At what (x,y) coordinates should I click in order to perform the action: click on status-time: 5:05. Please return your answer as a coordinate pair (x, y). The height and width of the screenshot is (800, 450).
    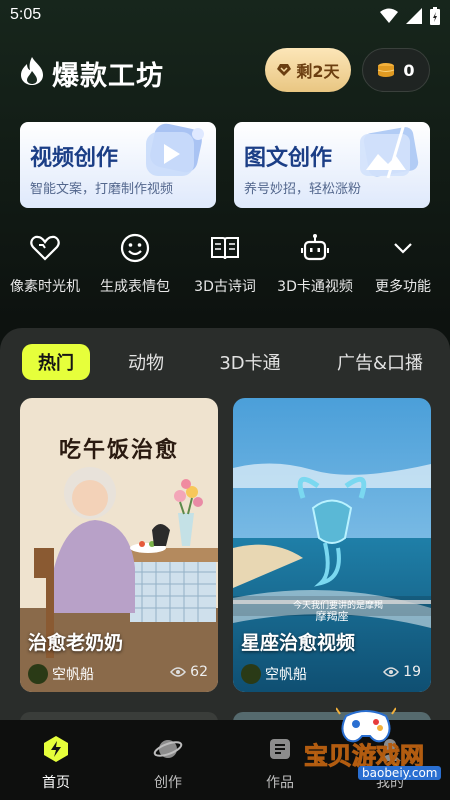
    Looking at the image, I should click on (26, 14).